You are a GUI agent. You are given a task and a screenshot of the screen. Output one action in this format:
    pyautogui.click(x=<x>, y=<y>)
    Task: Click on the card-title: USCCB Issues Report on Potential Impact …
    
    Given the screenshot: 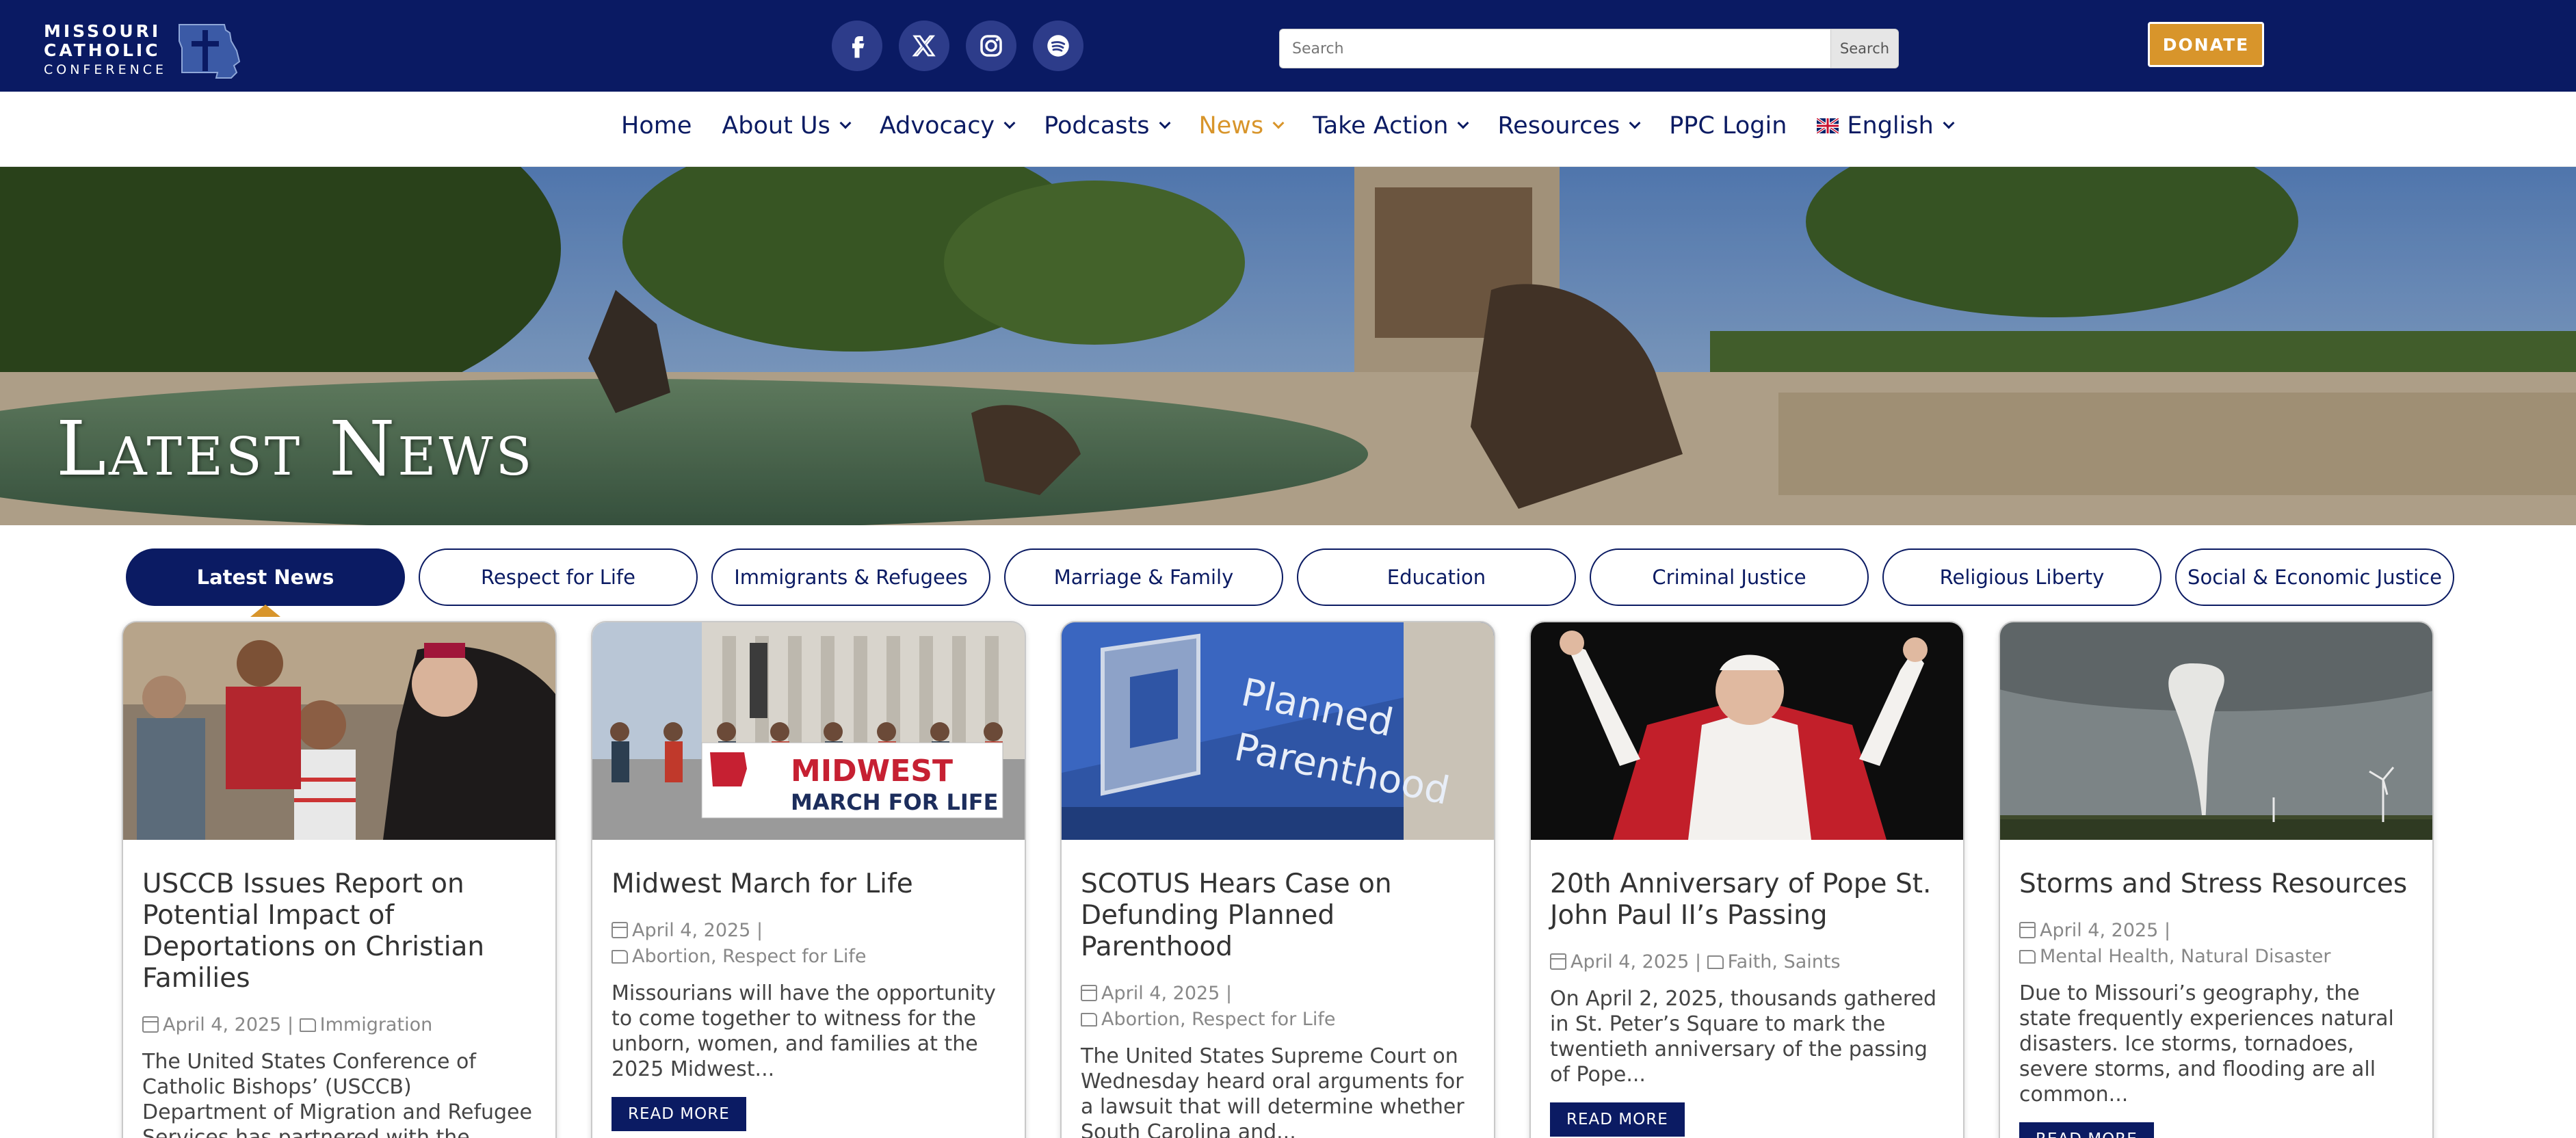 What is the action you would take?
    pyautogui.click(x=339, y=931)
    